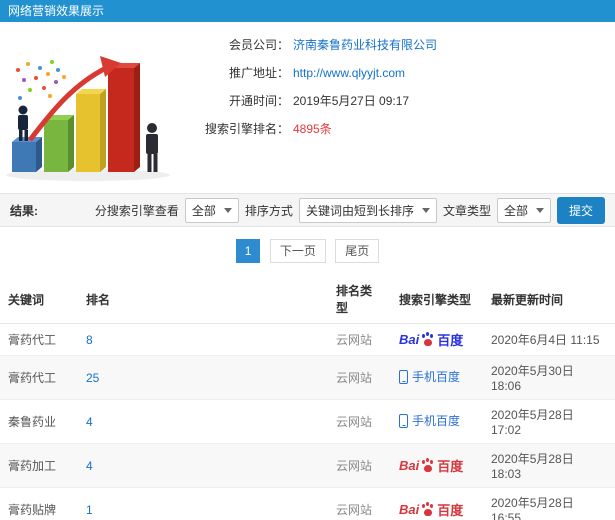 The image size is (615, 520). What do you see at coordinates (351, 101) in the screenshot?
I see `open-time-value: 2019年5月27日 09:17` at bounding box center [351, 101].